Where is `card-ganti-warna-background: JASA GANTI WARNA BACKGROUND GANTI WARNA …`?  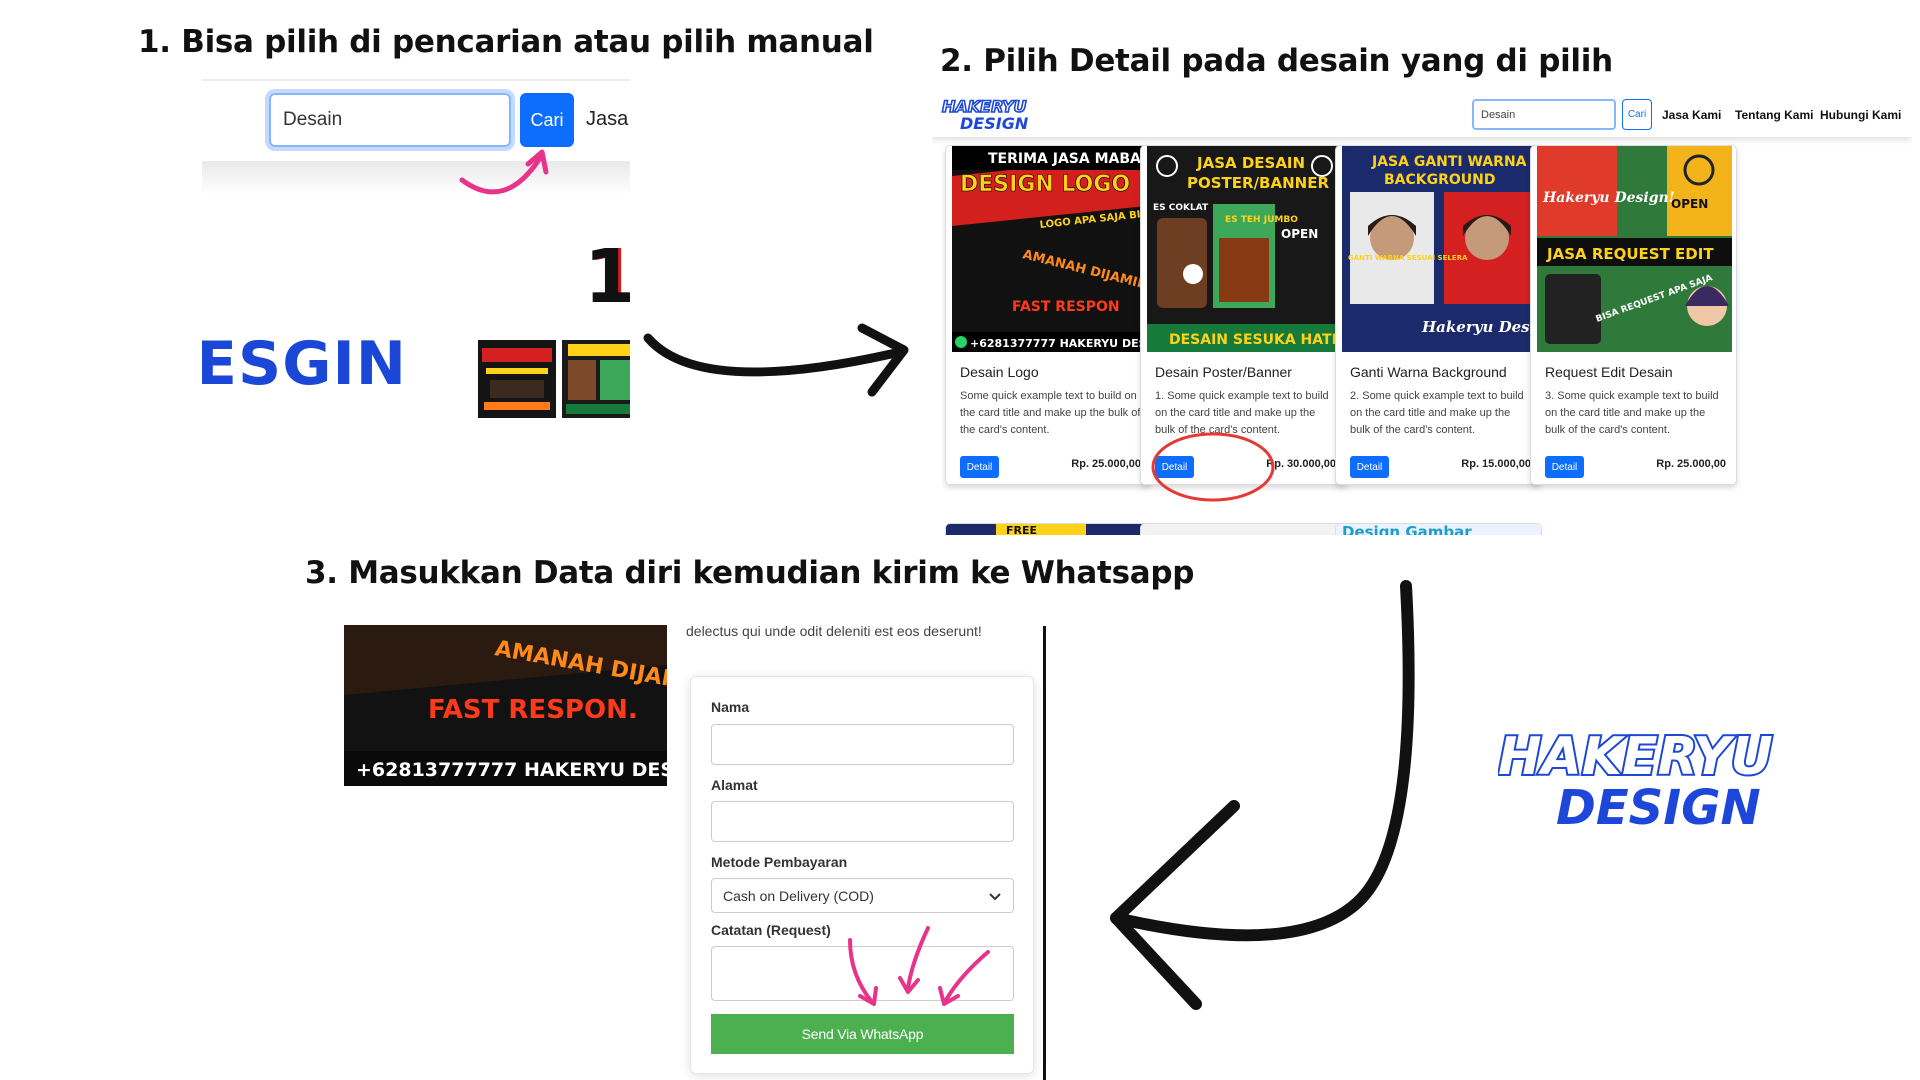 card-ganti-warna-background: JASA GANTI WARNA BACKGROUND GANTI WARNA … is located at coordinates (1438, 315).